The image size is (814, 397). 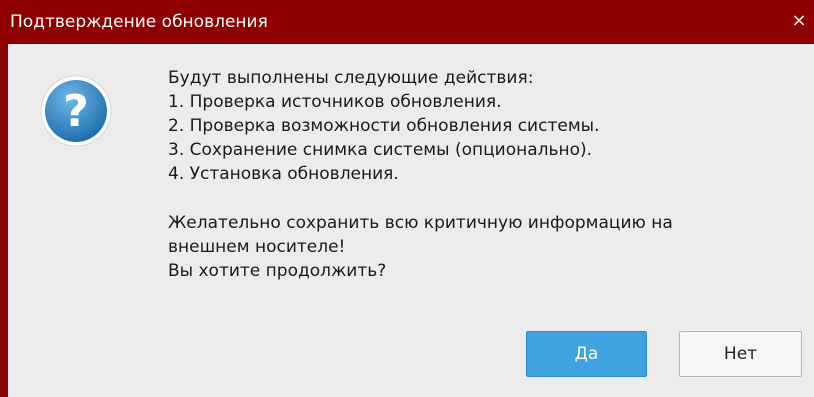 What do you see at coordinates (335, 102) in the screenshot?
I see `message-line: 1. Проверка источников обновления.` at bounding box center [335, 102].